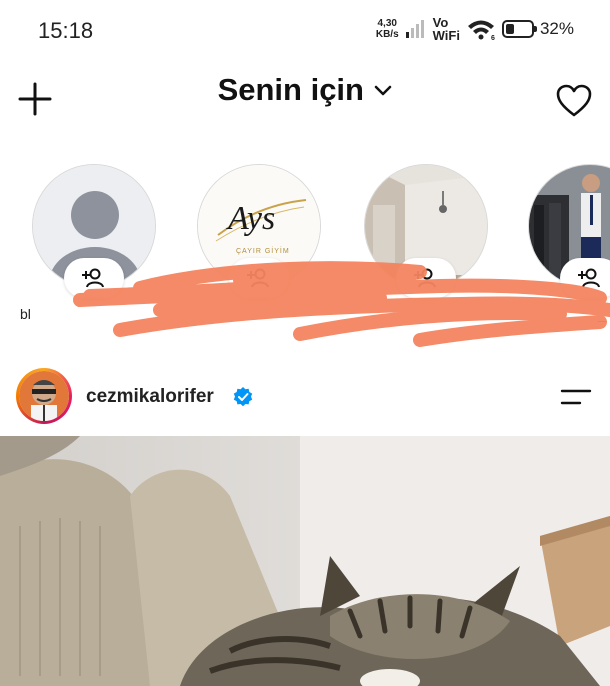 This screenshot has height=686, width=610. I want to click on network-speed-value: 4,30, so click(387, 23).